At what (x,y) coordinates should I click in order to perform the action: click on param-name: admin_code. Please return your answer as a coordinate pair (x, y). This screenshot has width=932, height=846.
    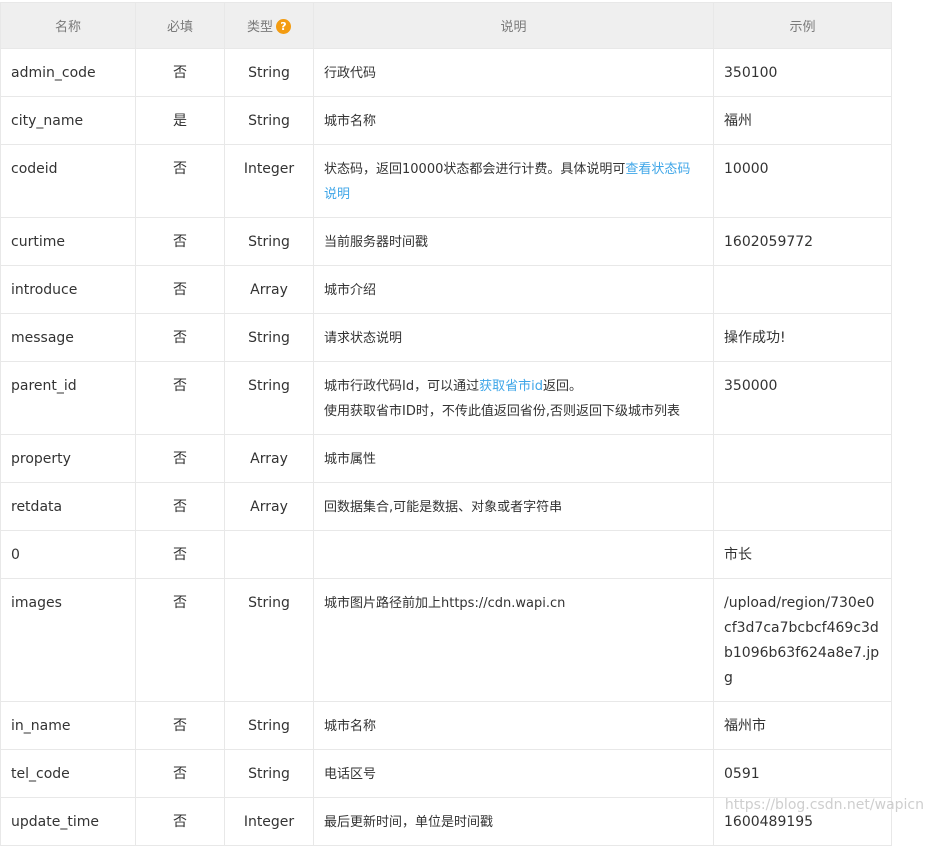
    Looking at the image, I should click on (68, 72).